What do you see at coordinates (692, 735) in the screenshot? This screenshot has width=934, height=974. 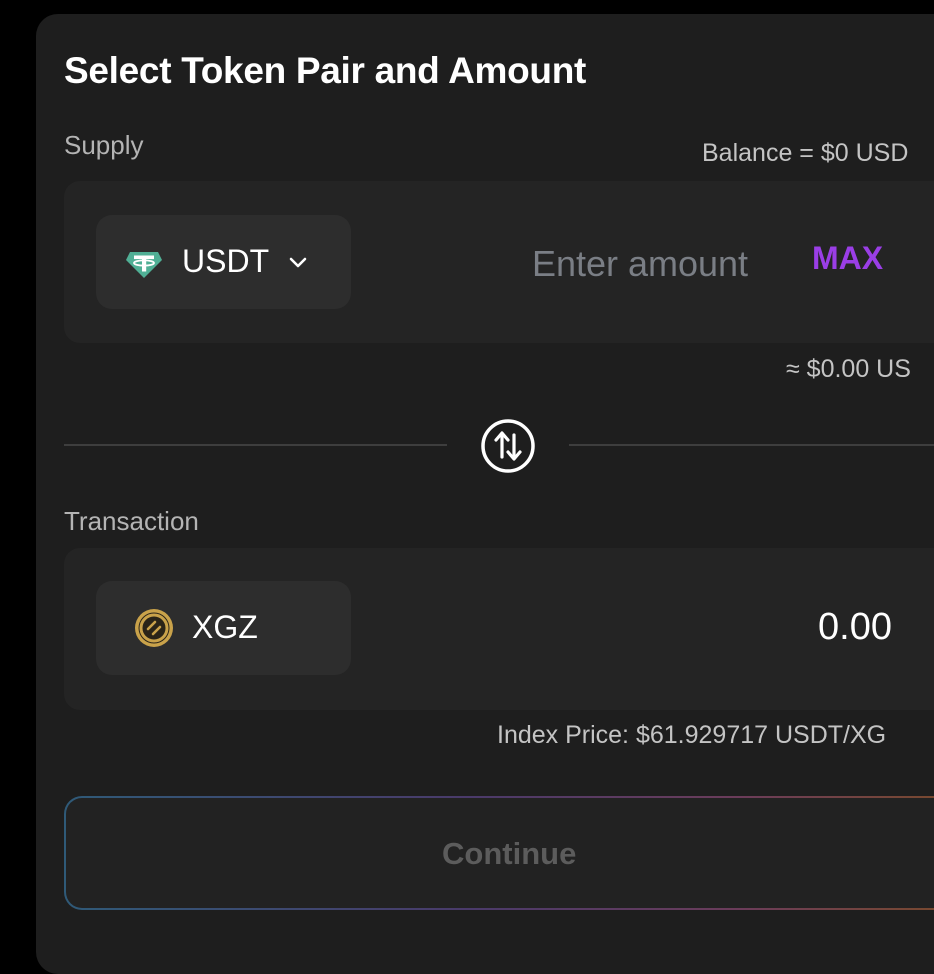 I see `index-price: Index Price: $61.929717 USDT/XG` at bounding box center [692, 735].